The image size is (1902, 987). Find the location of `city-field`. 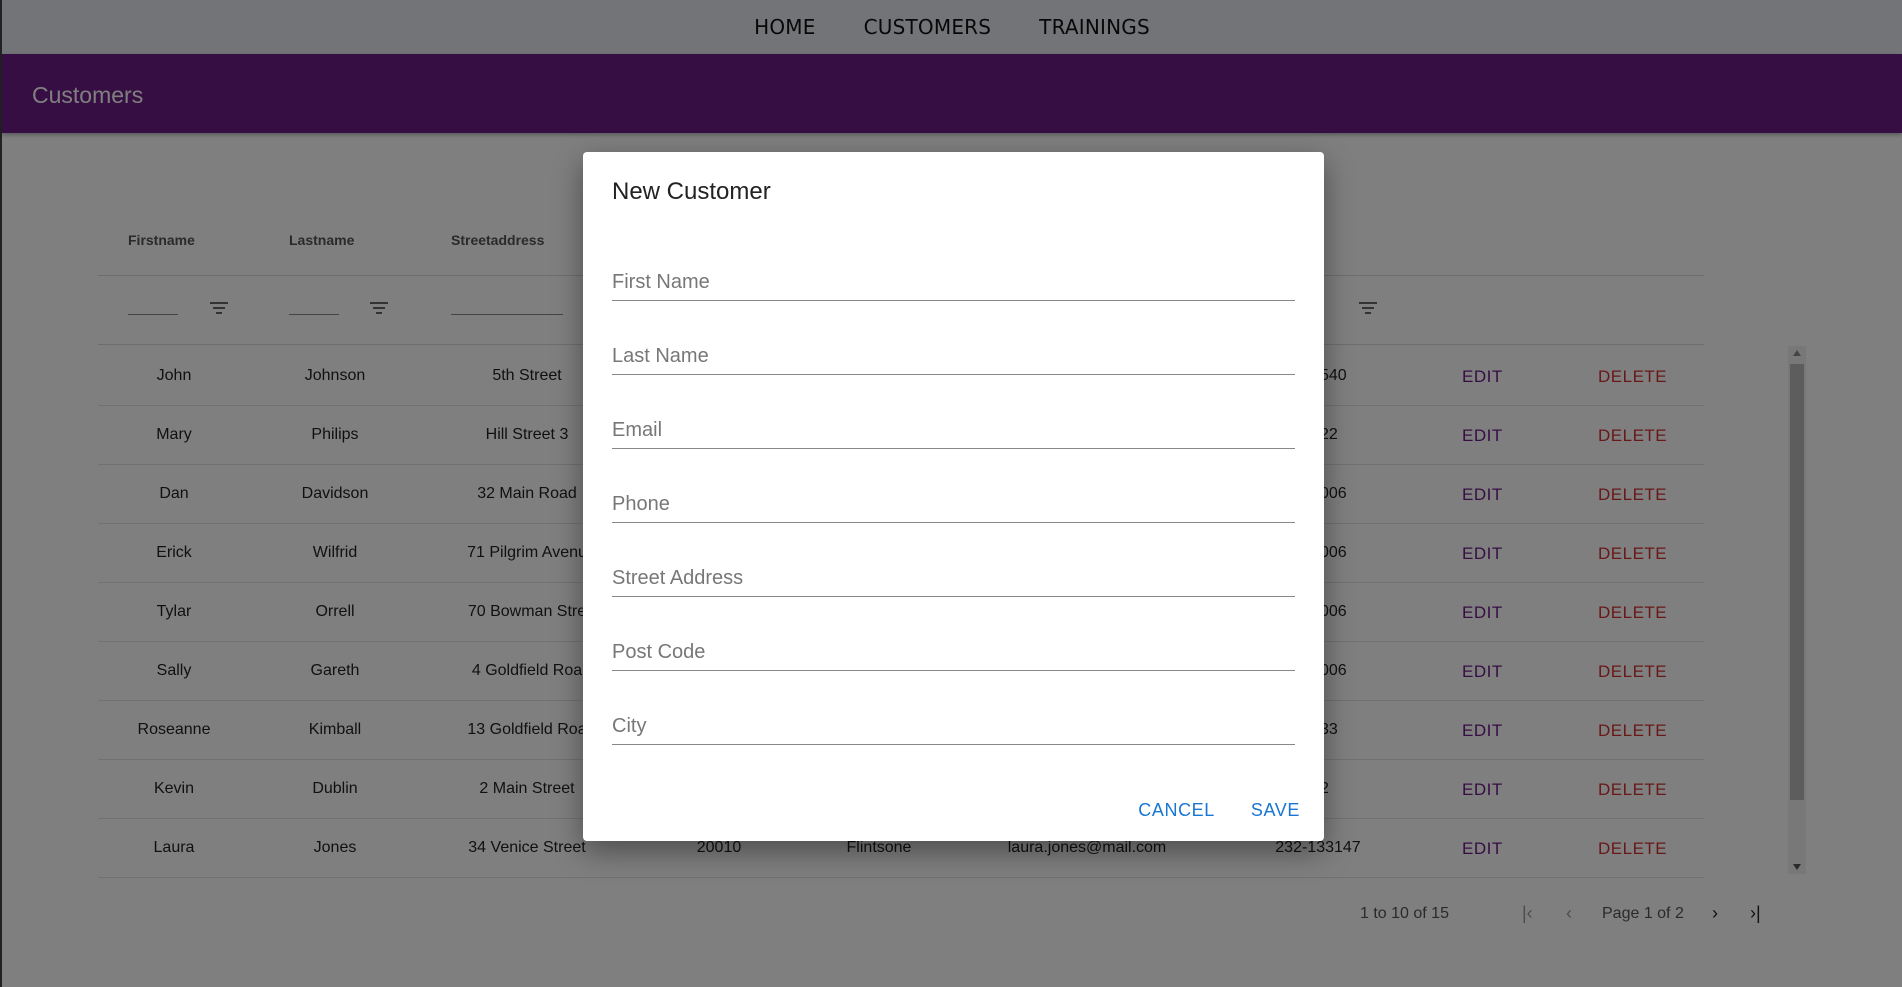

city-field is located at coordinates (953, 722).